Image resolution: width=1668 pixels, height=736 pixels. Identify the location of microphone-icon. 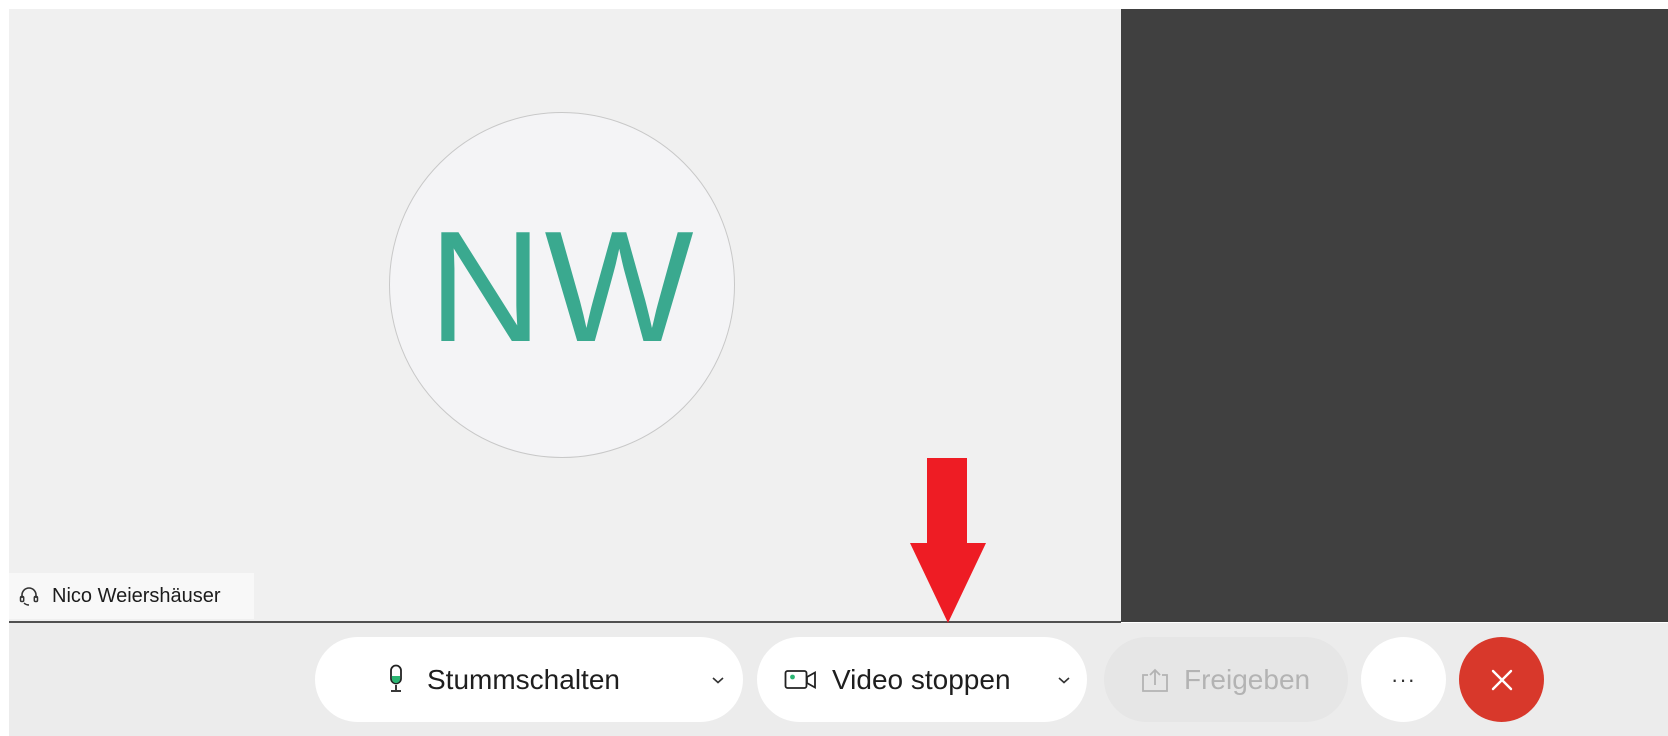
(396, 680).